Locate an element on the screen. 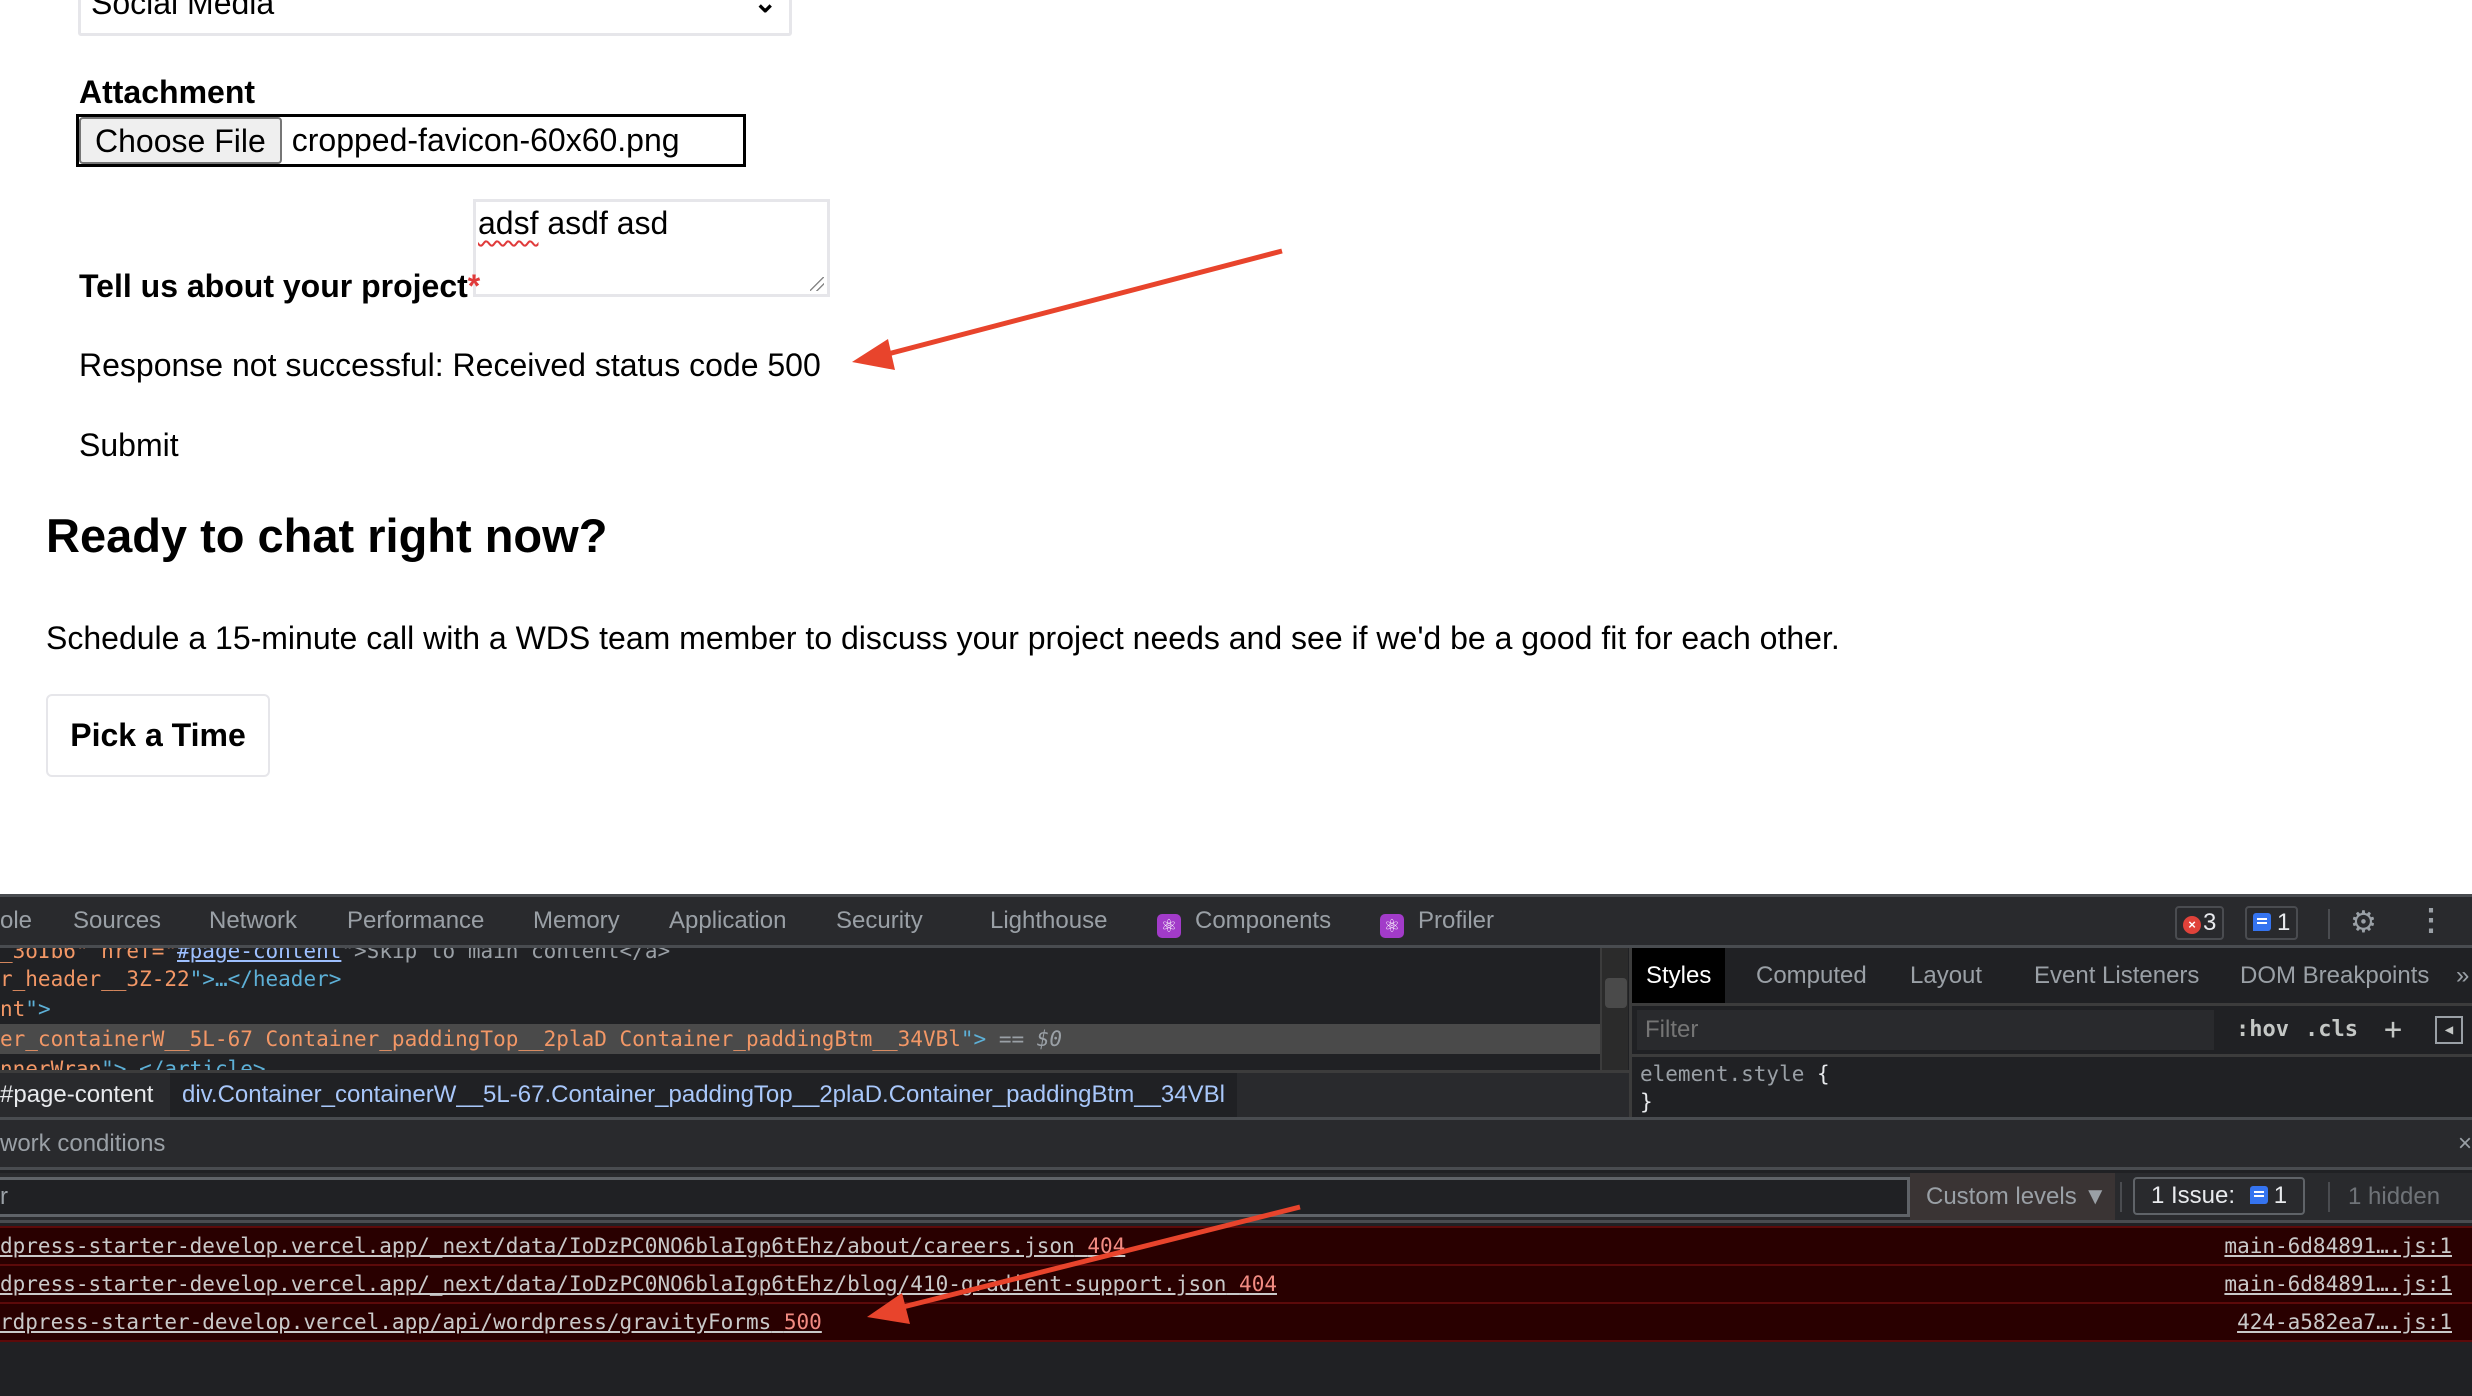 The width and height of the screenshot is (2472, 1396). tab-performance: Performance is located at coordinates (415, 921).